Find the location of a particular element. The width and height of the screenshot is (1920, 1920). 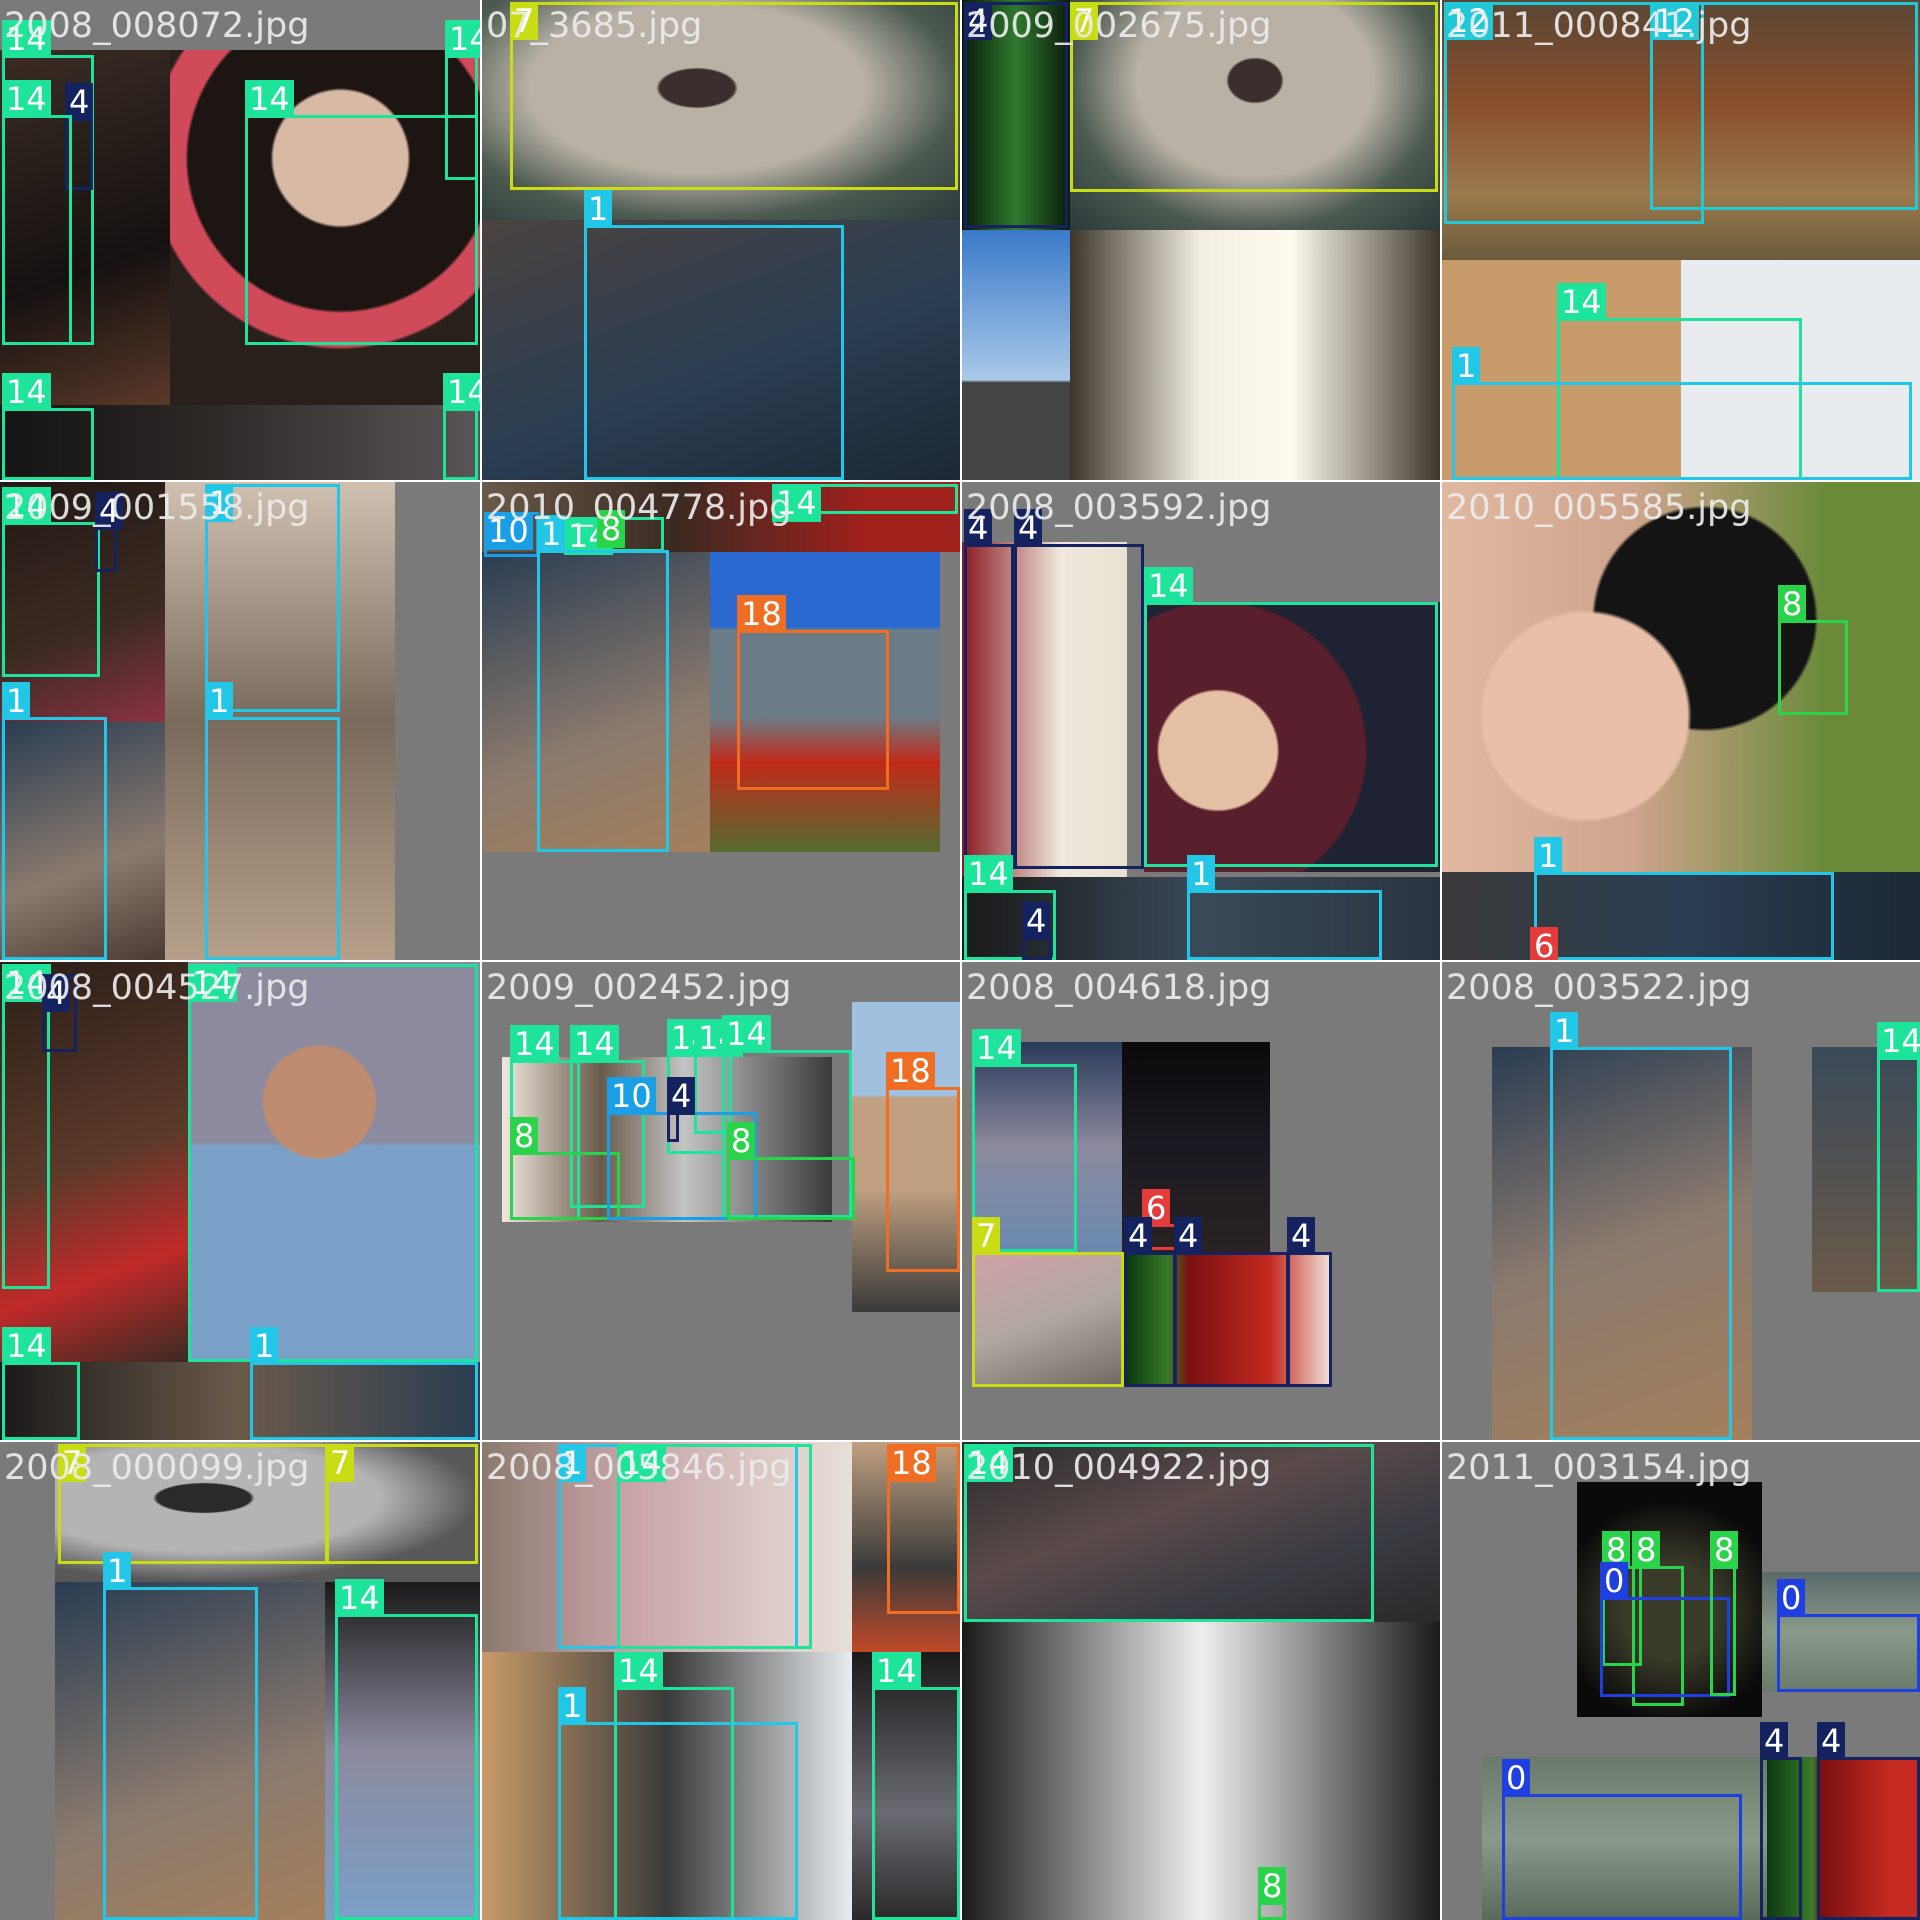

tile: 2010_004922.jpg 14 8 is located at coordinates (1201, 1680).